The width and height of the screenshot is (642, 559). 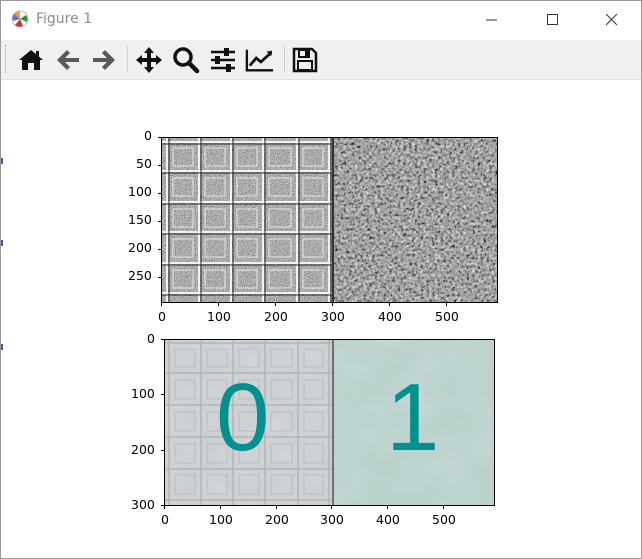 What do you see at coordinates (6, 59) in the screenshot?
I see `toolbar-grip` at bounding box center [6, 59].